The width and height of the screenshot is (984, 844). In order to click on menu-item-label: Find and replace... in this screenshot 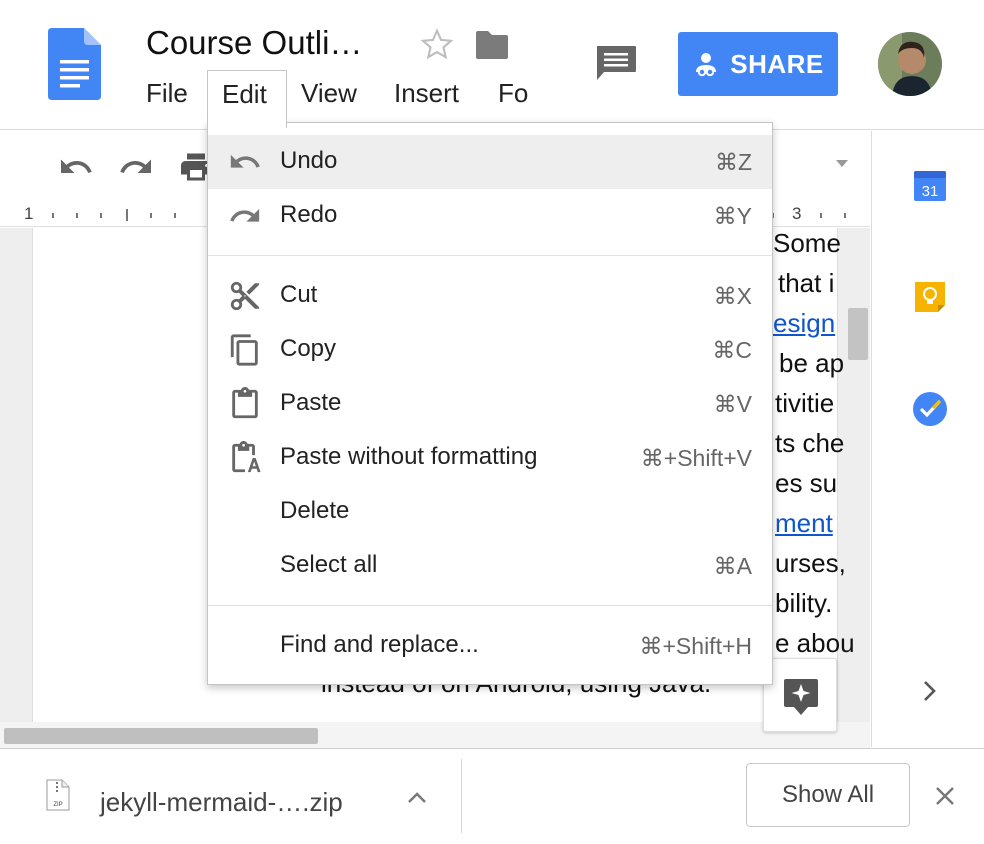, I will do `click(379, 644)`.